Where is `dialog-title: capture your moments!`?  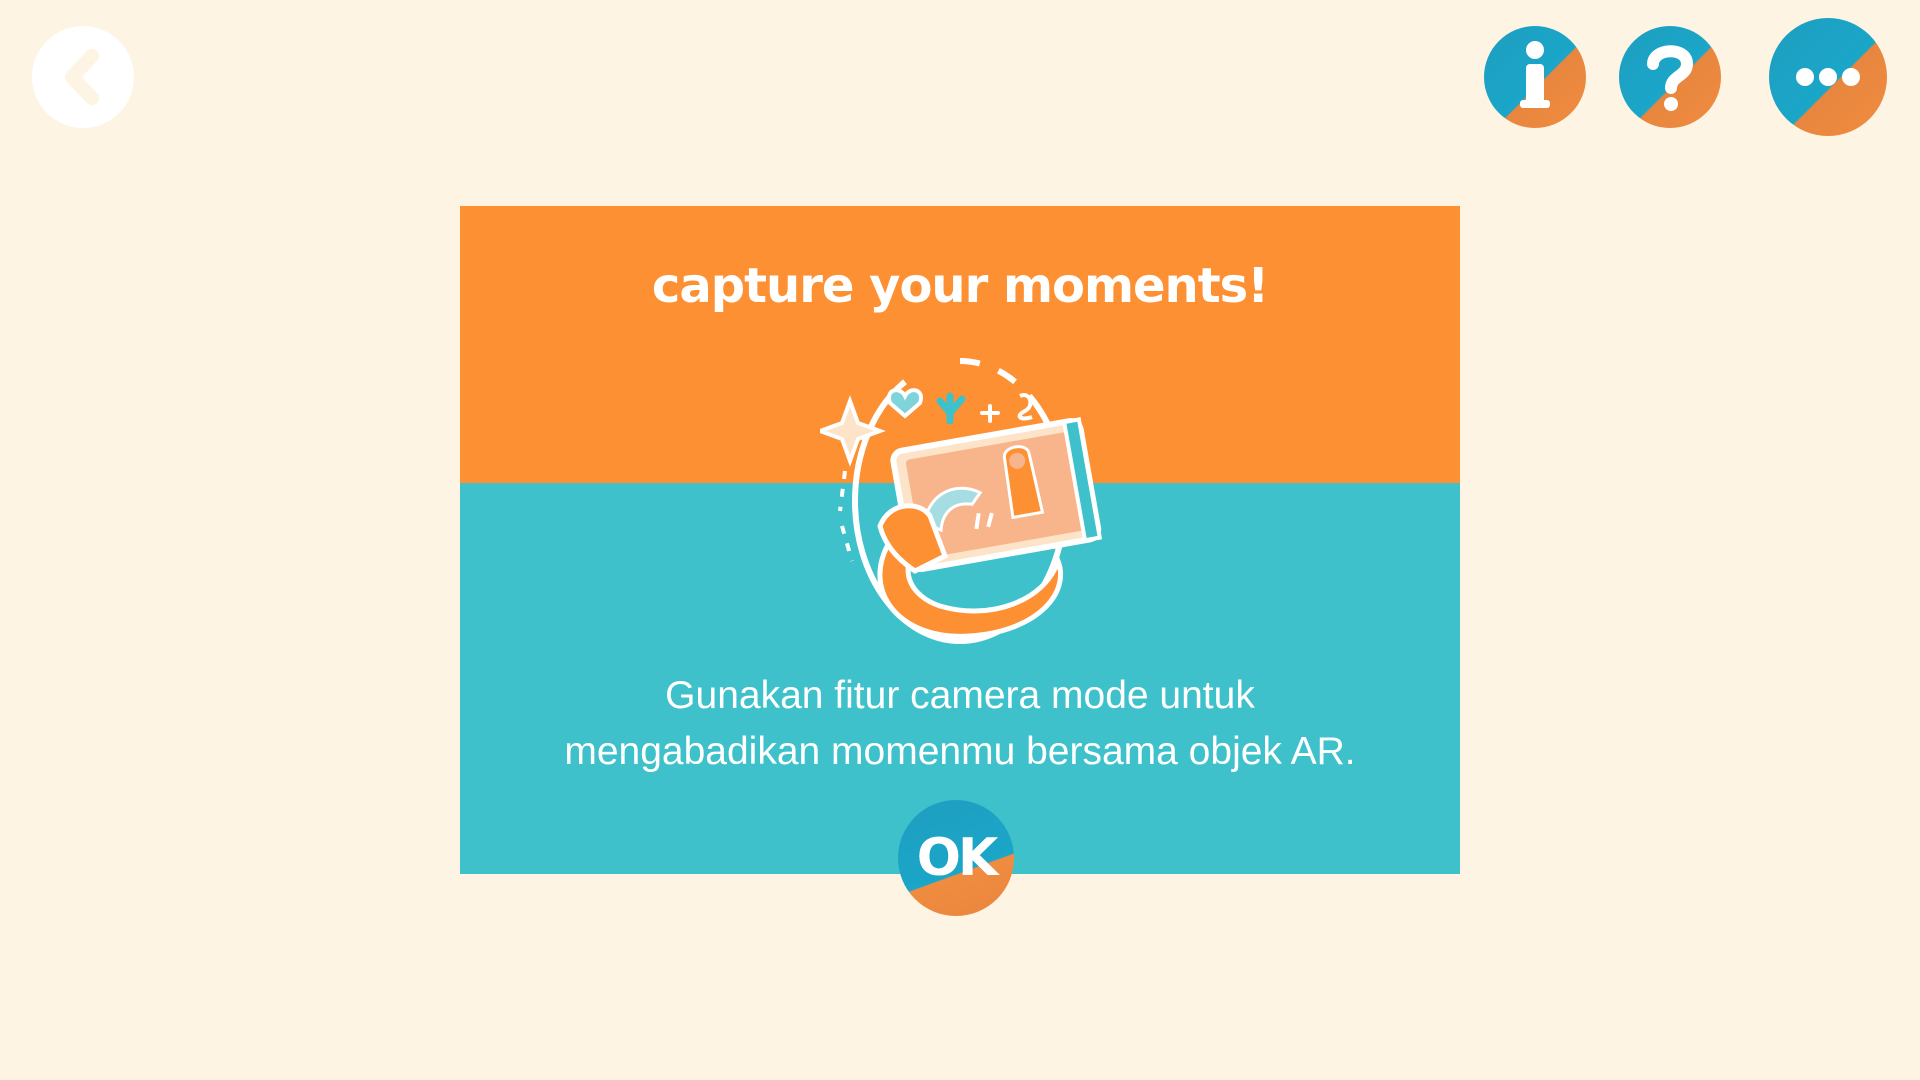
dialog-title: capture your moments! is located at coordinates (960, 286).